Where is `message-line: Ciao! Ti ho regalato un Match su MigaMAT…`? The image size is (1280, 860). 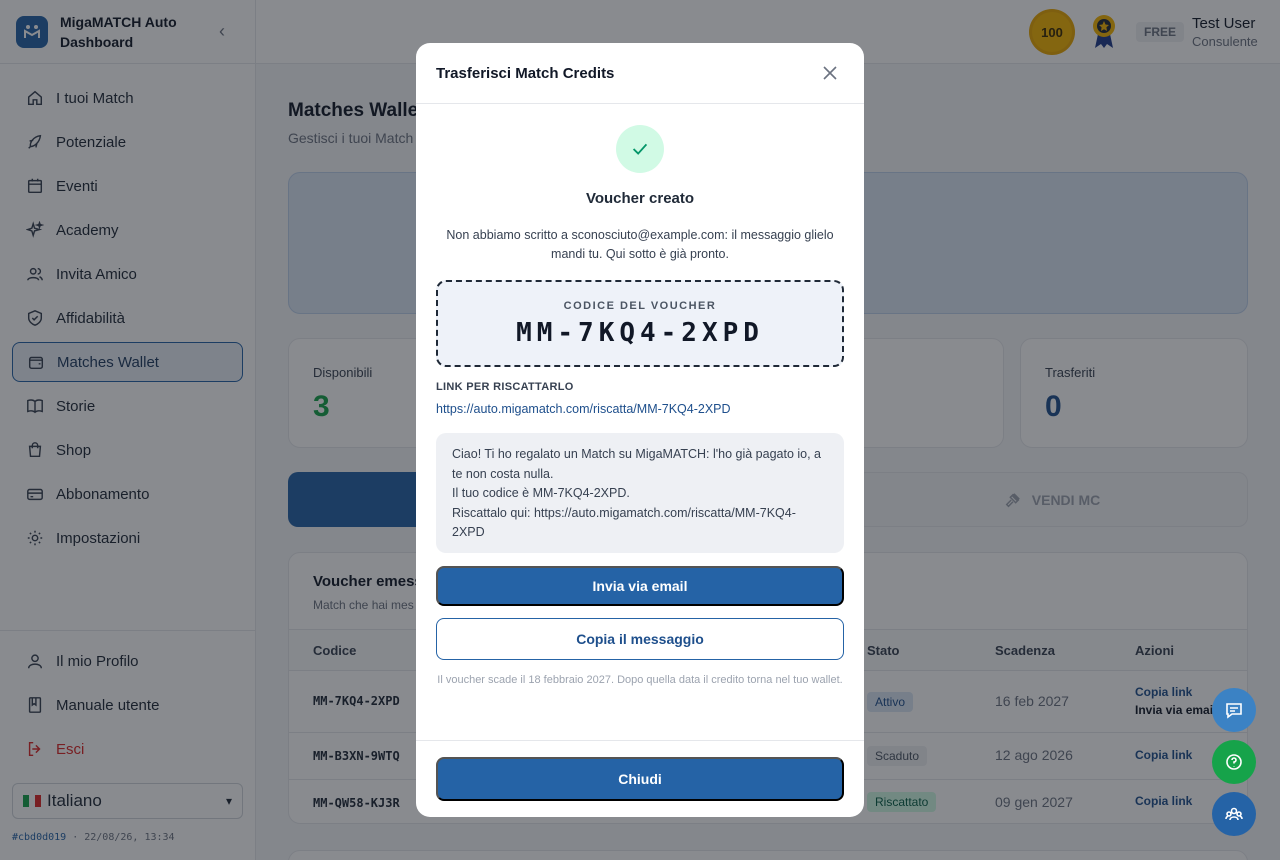
message-line: Ciao! Ti ho regalato un Match su MigaMAT… is located at coordinates (637, 464).